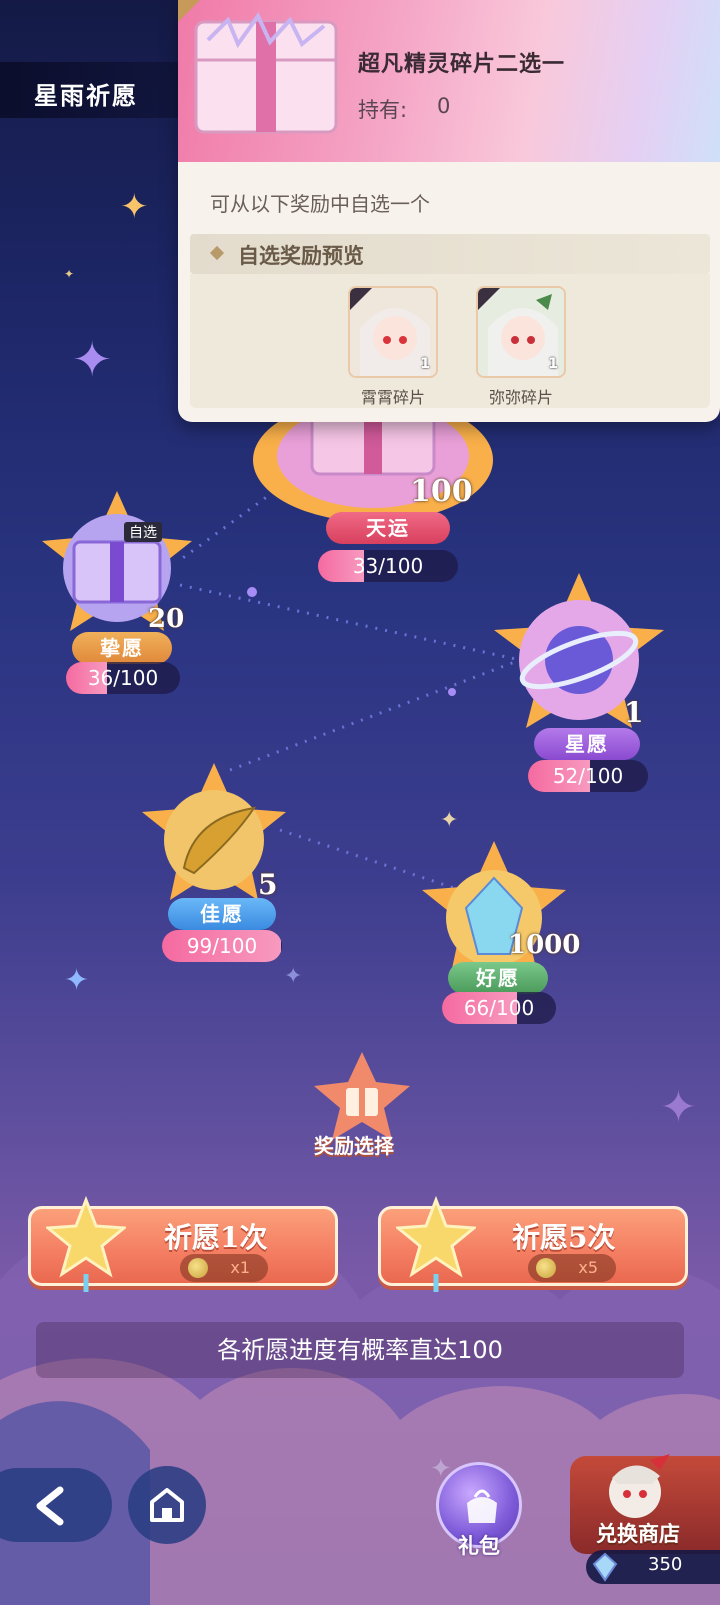  I want to click on node-count: 100, so click(441, 491).